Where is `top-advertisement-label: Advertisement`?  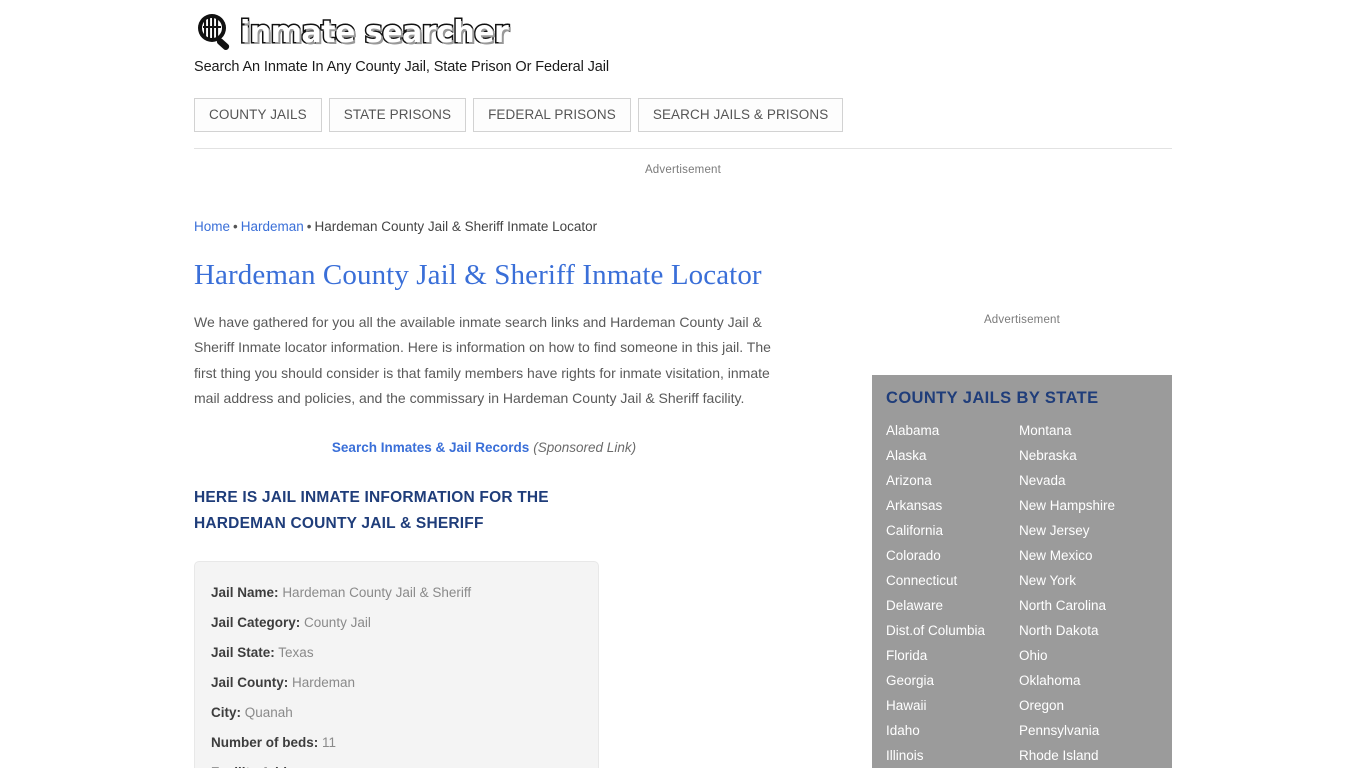 top-advertisement-label: Advertisement is located at coordinates (683, 170).